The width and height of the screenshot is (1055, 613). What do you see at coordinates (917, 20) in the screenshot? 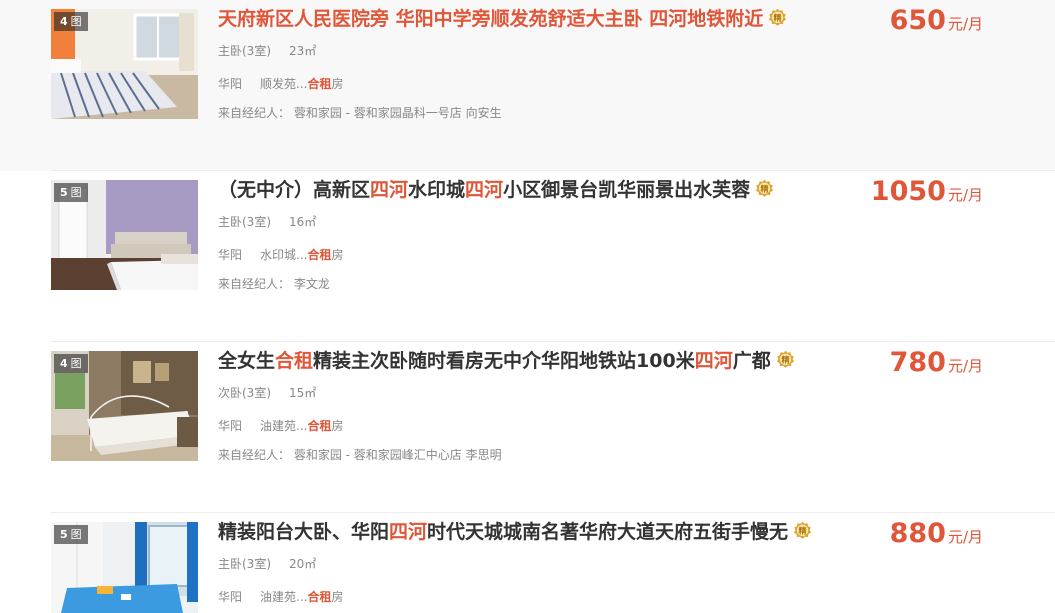
I see `price-value: 650` at bounding box center [917, 20].